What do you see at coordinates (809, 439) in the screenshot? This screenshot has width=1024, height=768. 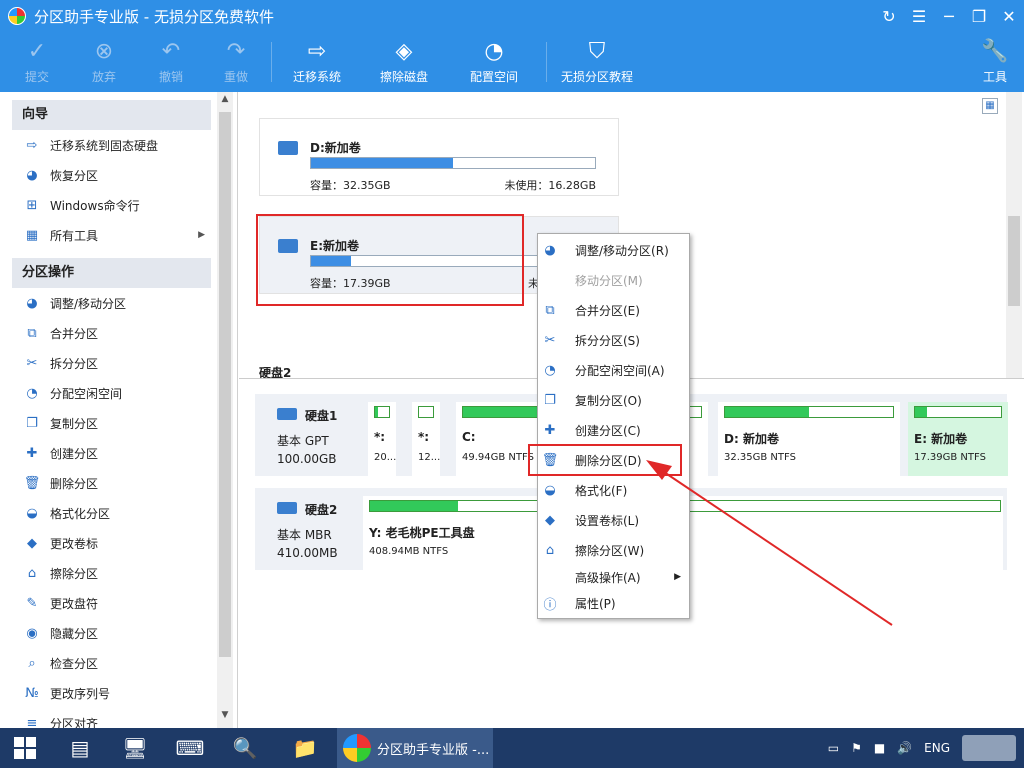 I see `partition-cell: D: 新加卷 32.35GB NTFS` at bounding box center [809, 439].